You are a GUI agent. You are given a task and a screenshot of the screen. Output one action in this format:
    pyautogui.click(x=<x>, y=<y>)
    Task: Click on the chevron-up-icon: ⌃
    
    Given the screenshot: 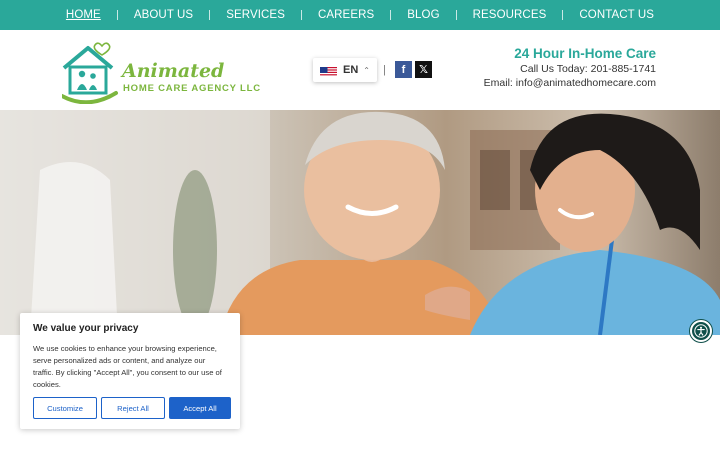 What is the action you would take?
    pyautogui.click(x=366, y=70)
    